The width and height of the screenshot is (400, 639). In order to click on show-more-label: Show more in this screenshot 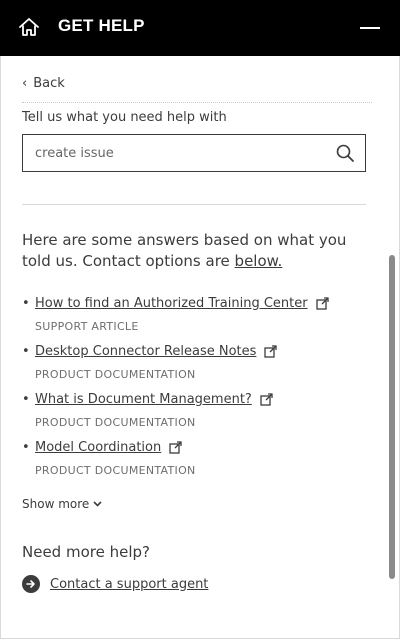, I will do `click(56, 504)`.